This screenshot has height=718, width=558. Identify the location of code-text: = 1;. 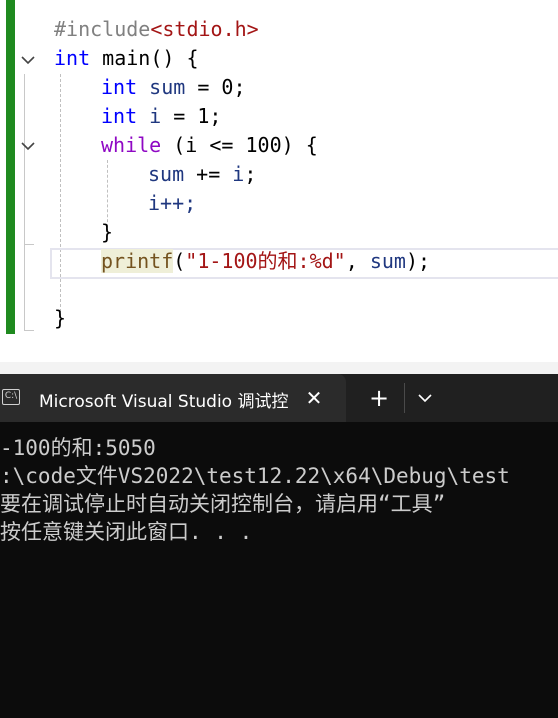
(191, 116).